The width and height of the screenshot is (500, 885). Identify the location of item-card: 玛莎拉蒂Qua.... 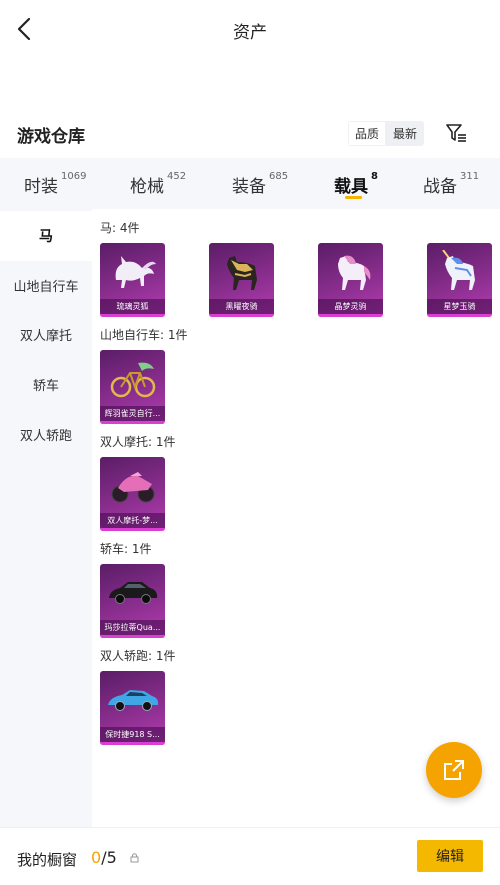
(132, 601).